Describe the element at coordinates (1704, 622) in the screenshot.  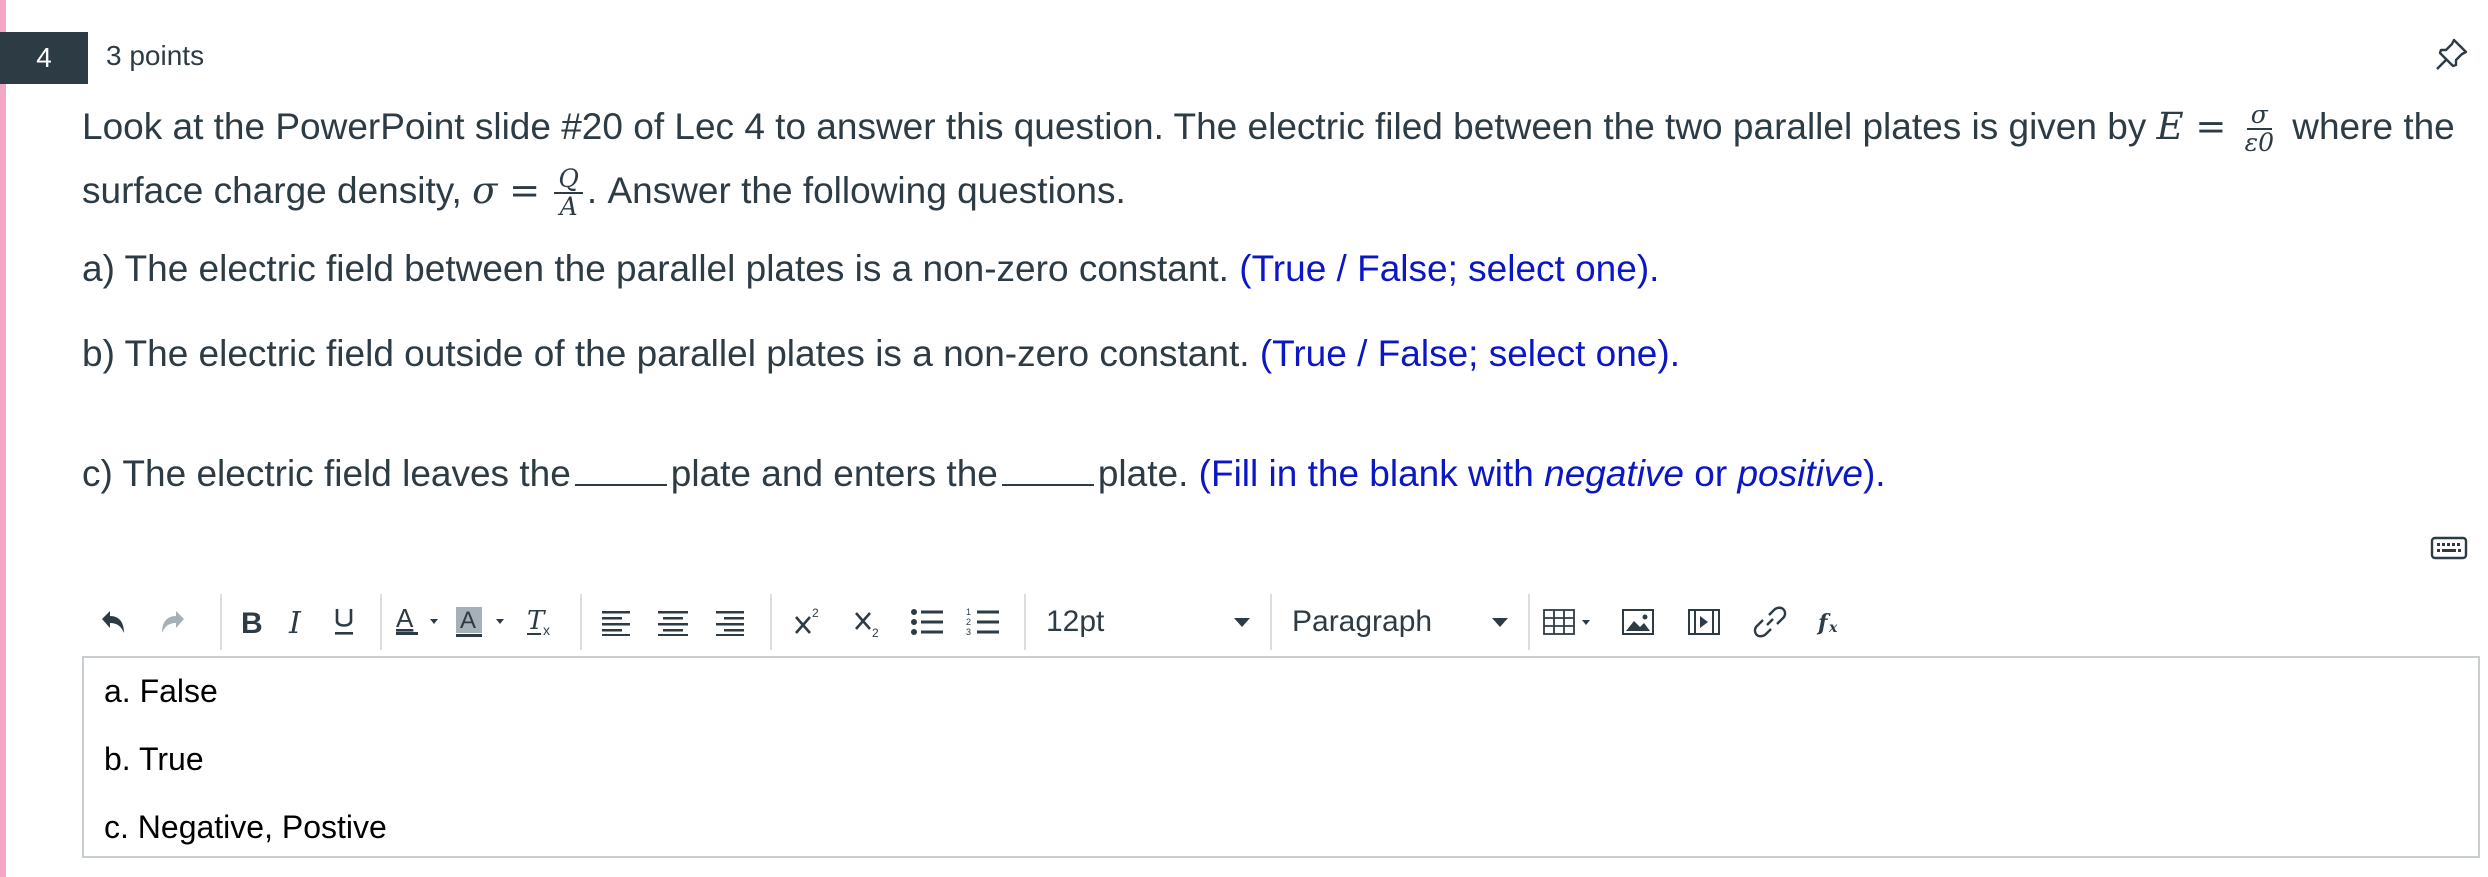
I see `media-icon` at that location.